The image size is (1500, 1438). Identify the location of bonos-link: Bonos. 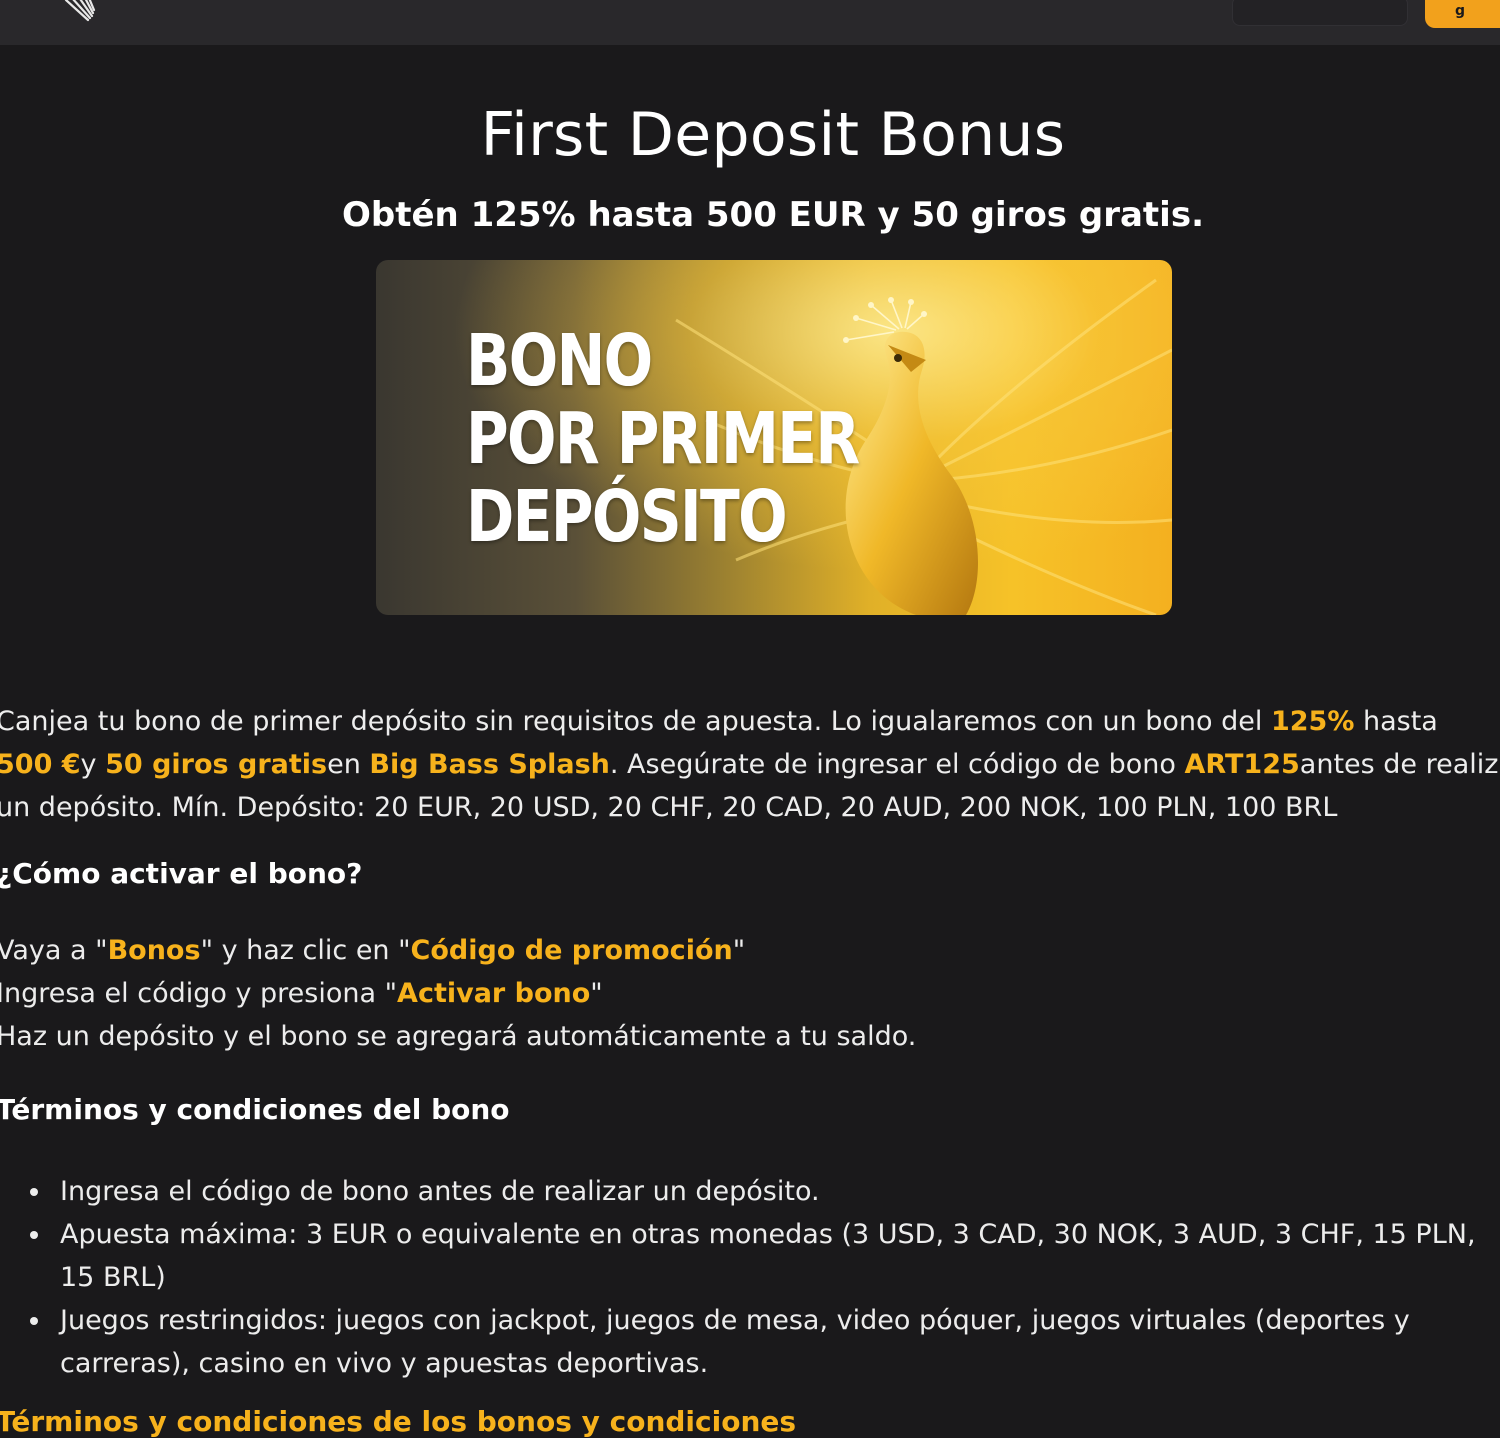
(154, 950).